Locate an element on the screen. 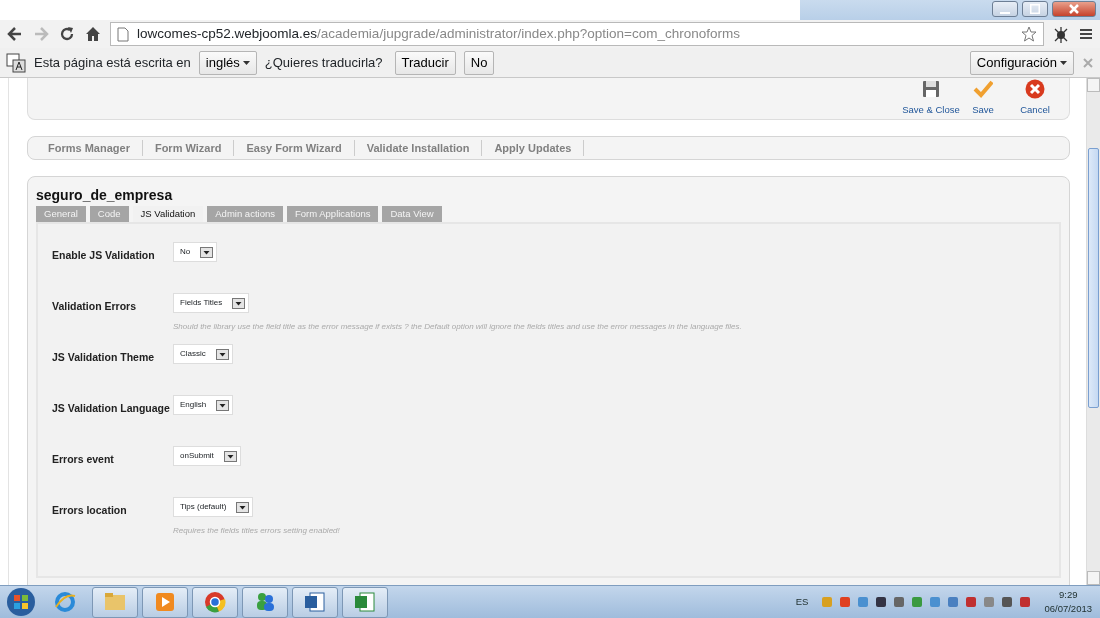  play-icon is located at coordinates (165, 602).